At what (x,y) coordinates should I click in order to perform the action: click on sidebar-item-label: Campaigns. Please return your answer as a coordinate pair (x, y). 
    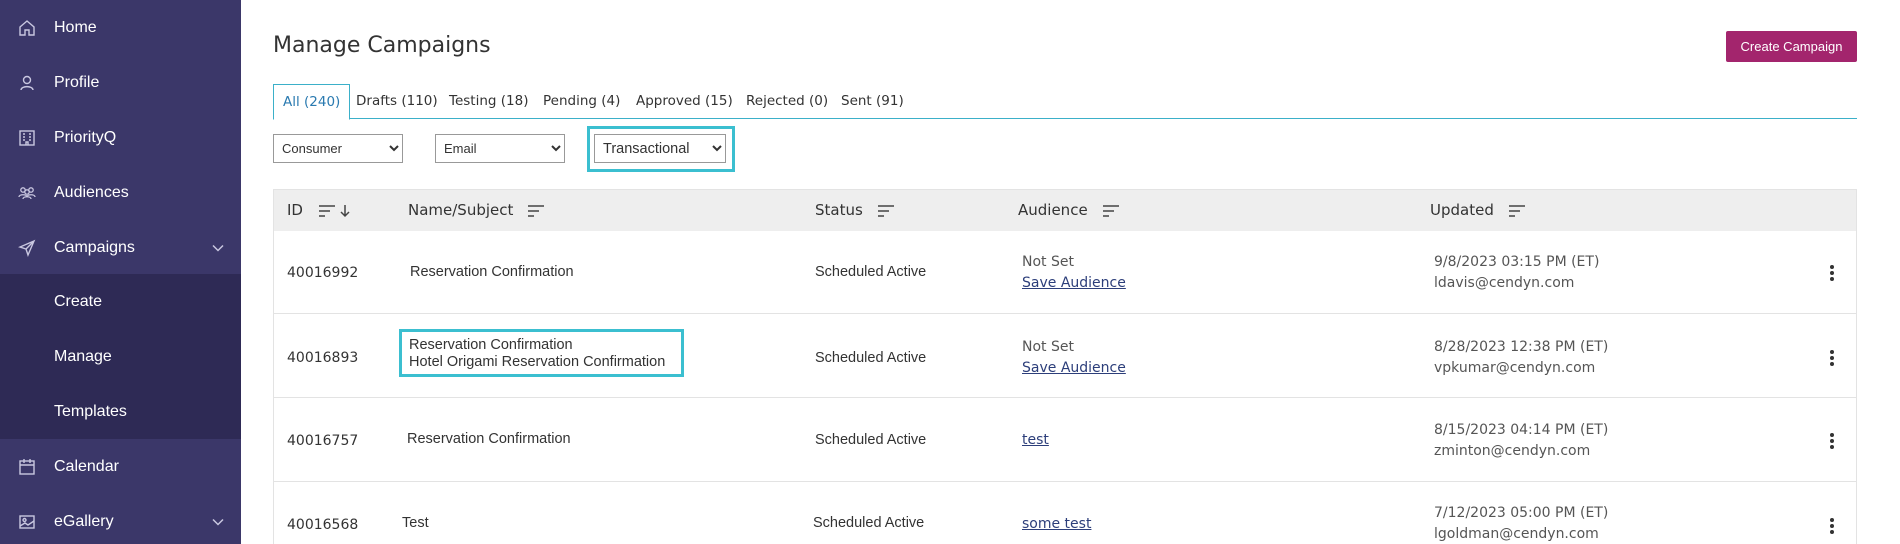
    Looking at the image, I should click on (94, 247).